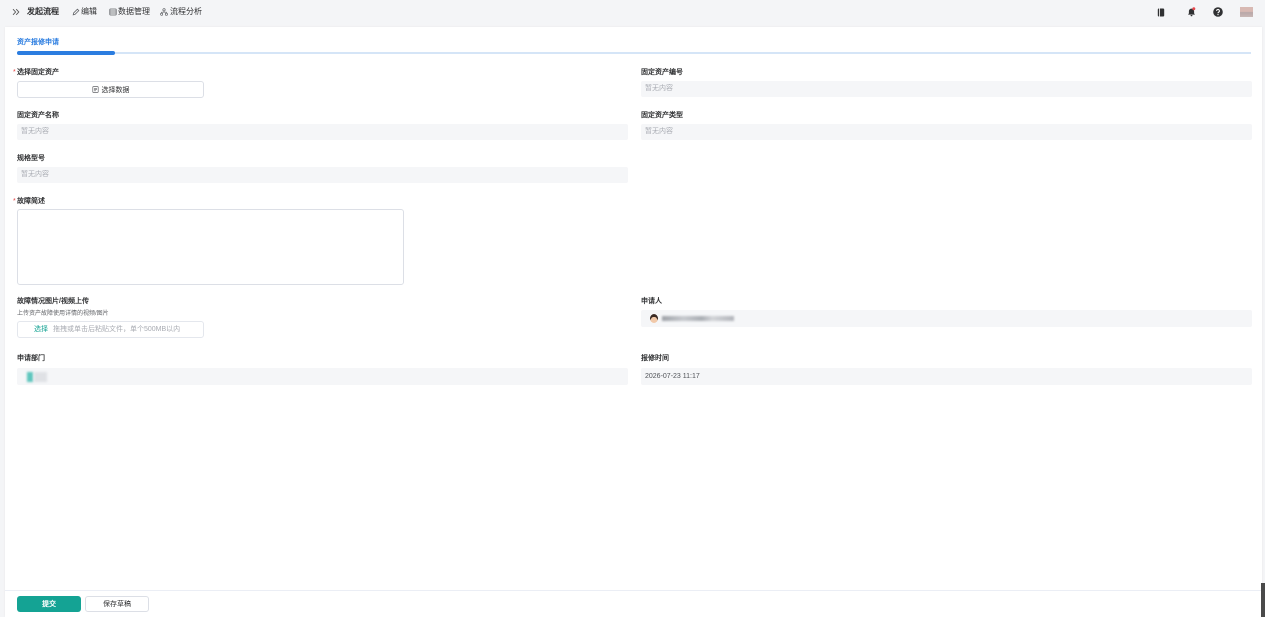 Image resolution: width=1265 pixels, height=617 pixels. I want to click on notification-dot, so click(1194, 9).